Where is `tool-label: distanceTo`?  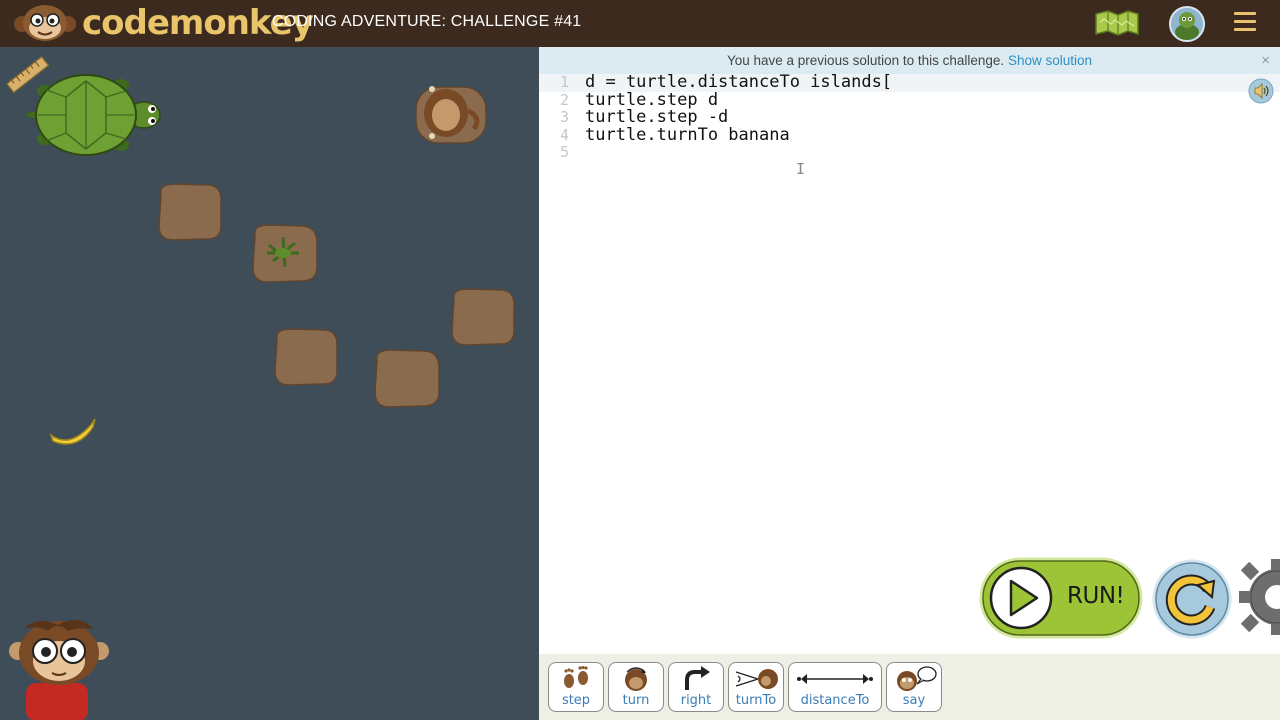 tool-label: distanceTo is located at coordinates (835, 700).